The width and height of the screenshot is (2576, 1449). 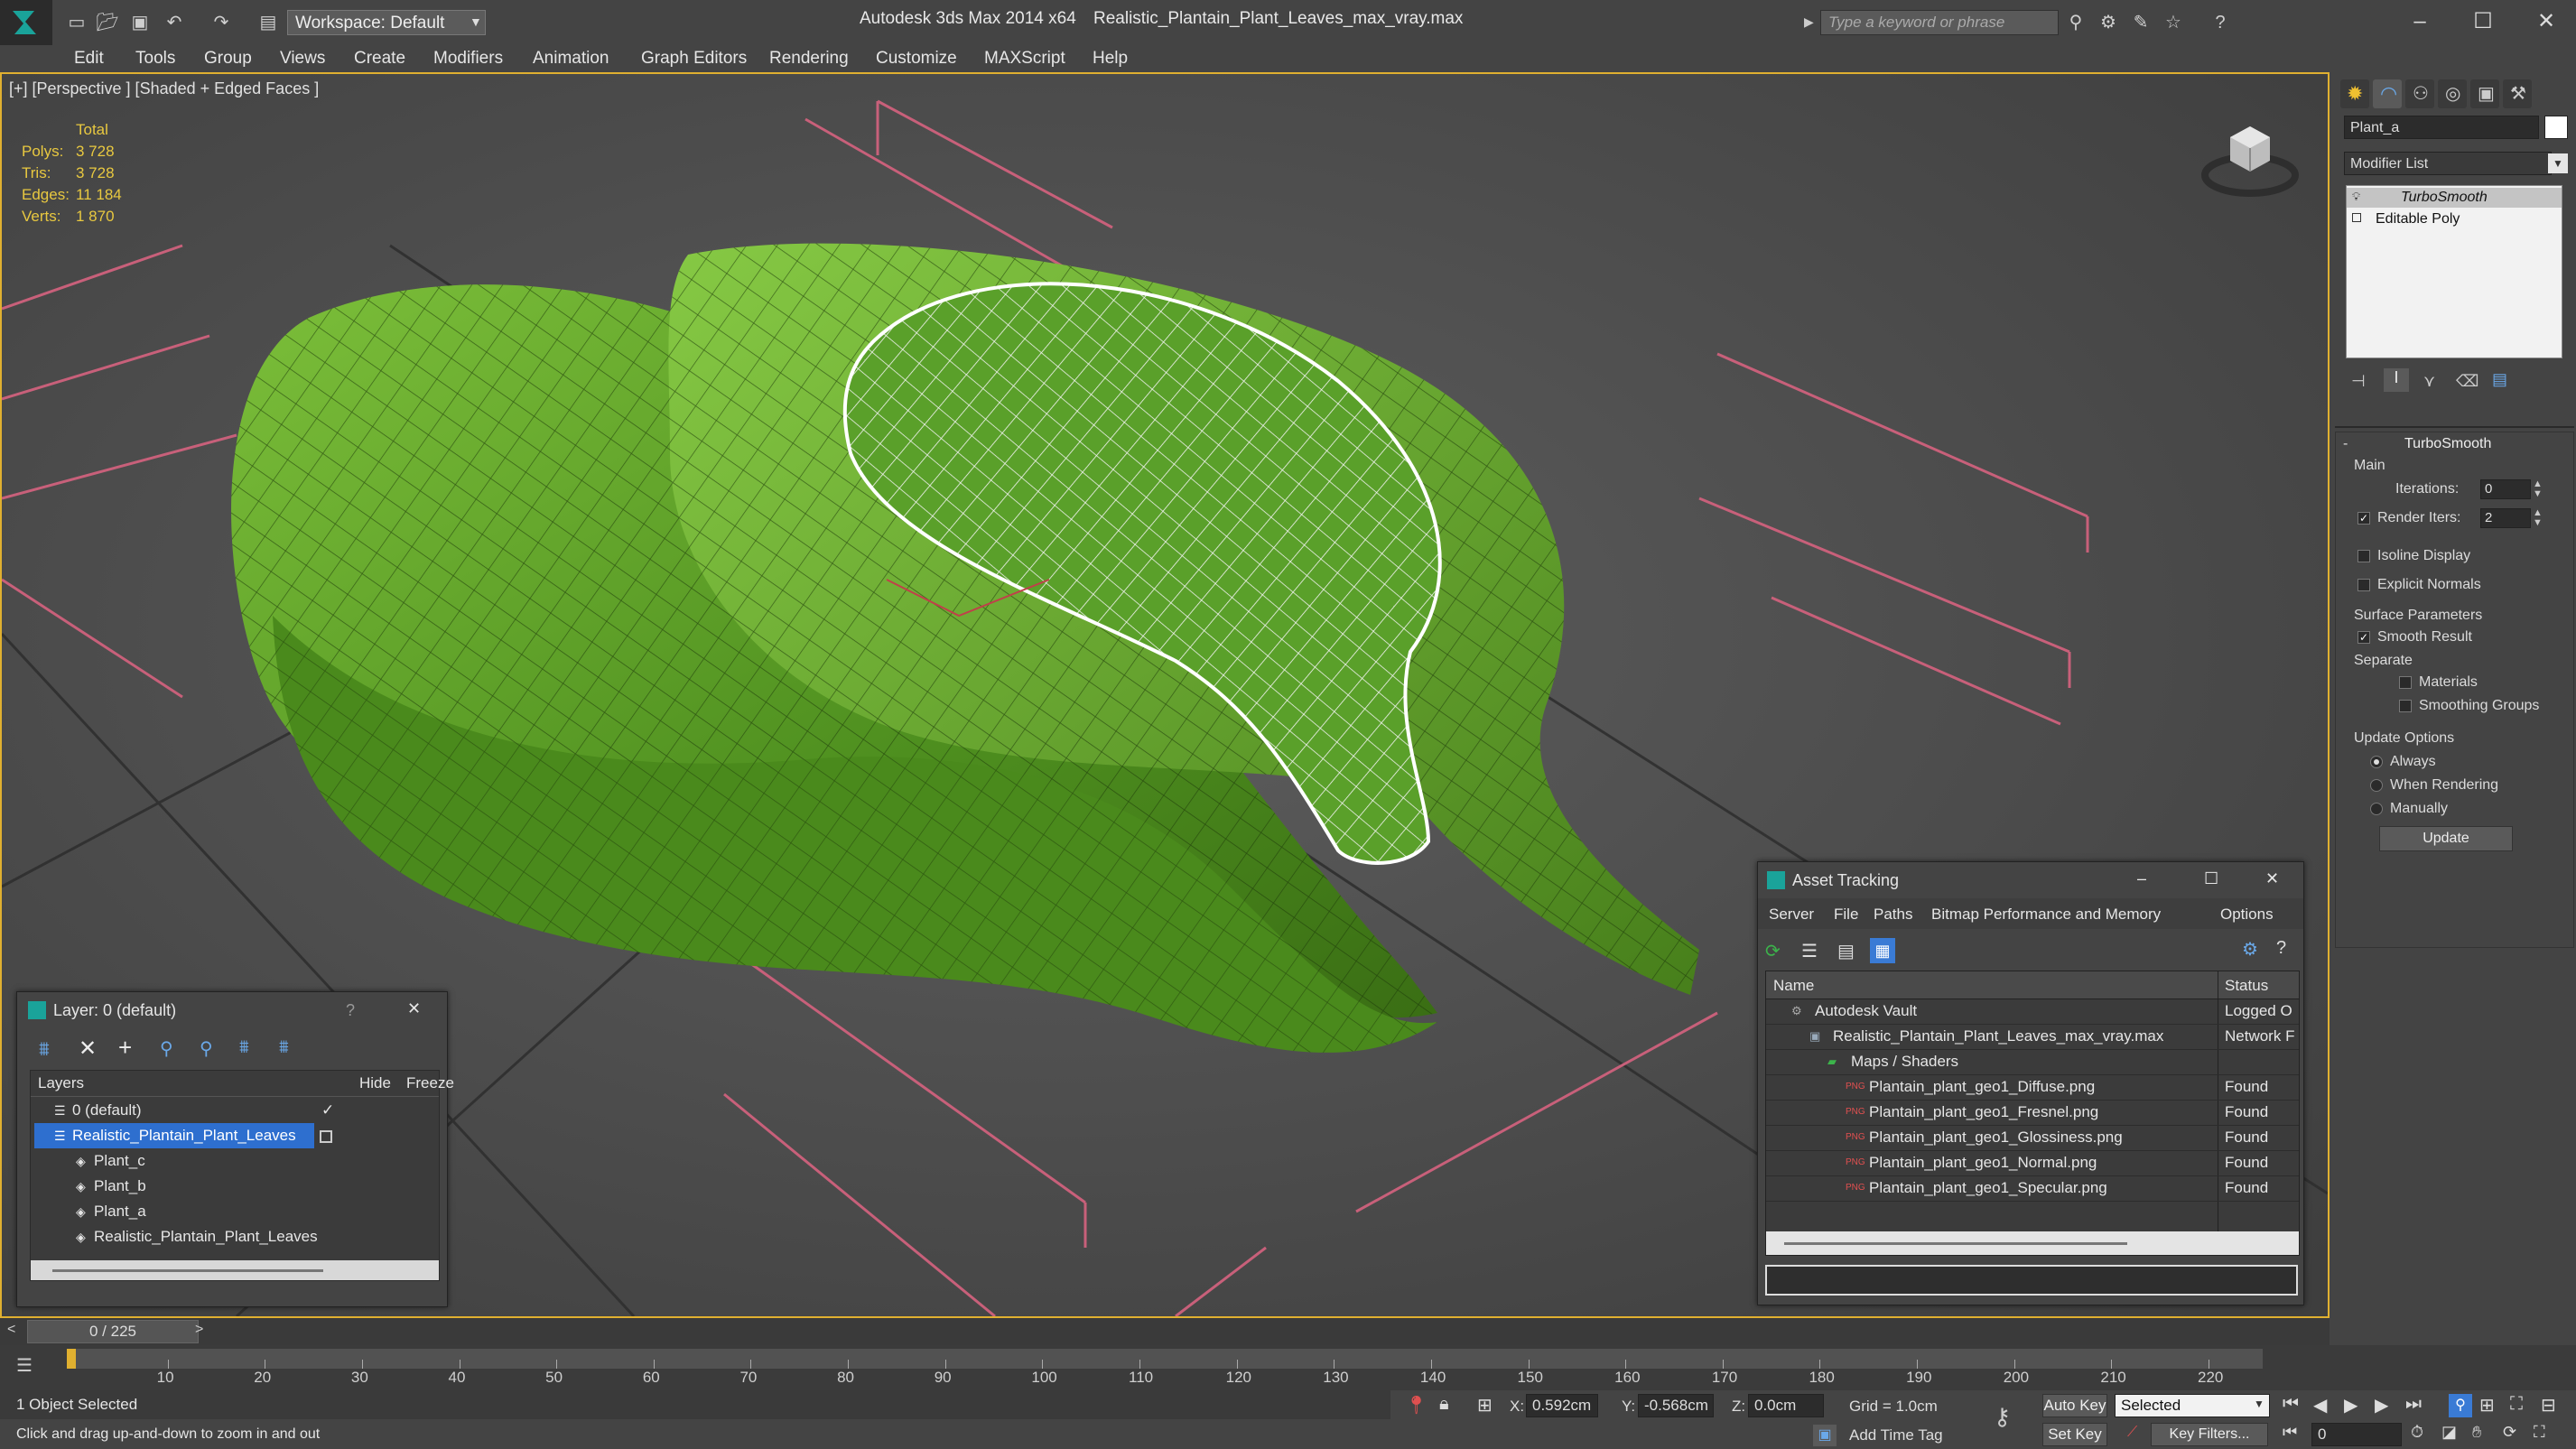 What do you see at coordinates (379, 59) in the screenshot?
I see `menu-create: Create` at bounding box center [379, 59].